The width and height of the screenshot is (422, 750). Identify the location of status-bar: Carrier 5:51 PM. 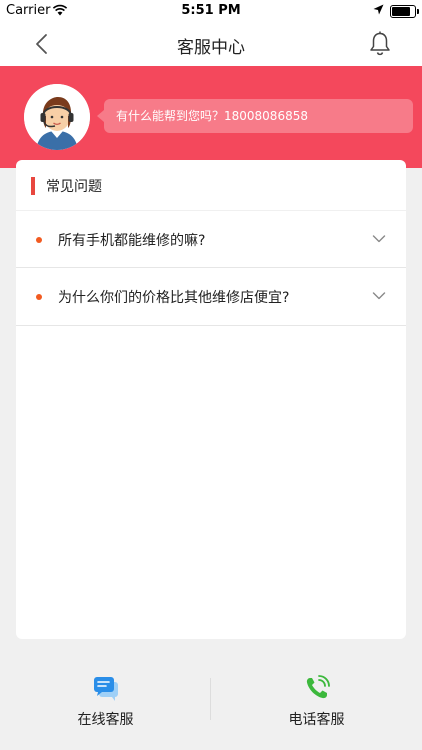
(211, 11).